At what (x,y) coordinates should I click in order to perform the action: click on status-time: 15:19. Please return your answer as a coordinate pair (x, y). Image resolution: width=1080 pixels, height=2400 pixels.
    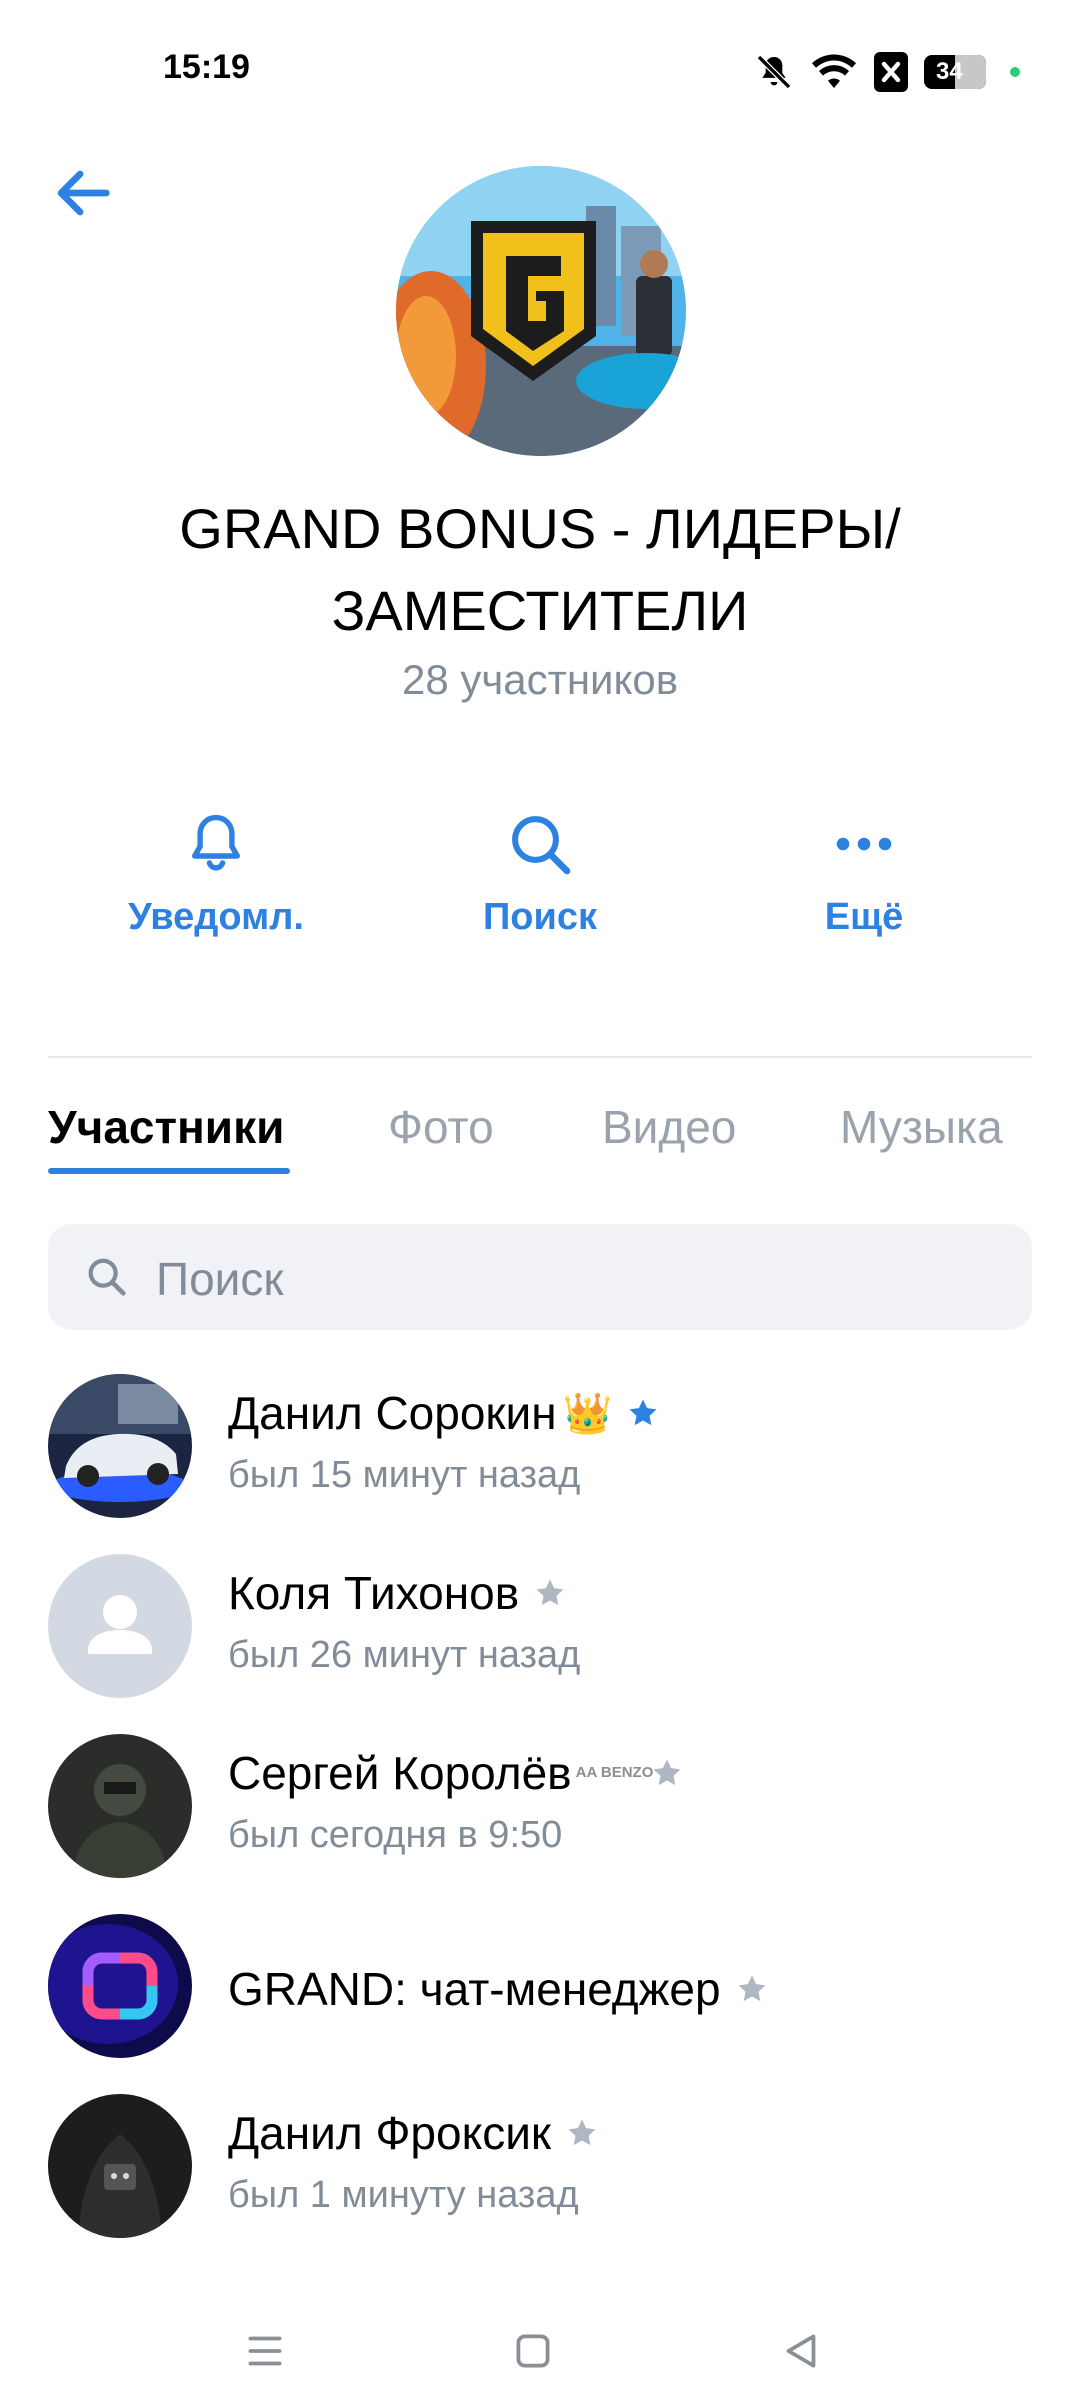
    Looking at the image, I should click on (206, 67).